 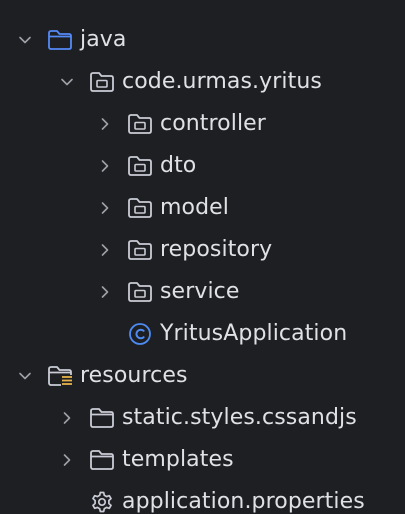 What do you see at coordinates (202, 166) in the screenshot?
I see `tree-node-dto: dto` at bounding box center [202, 166].